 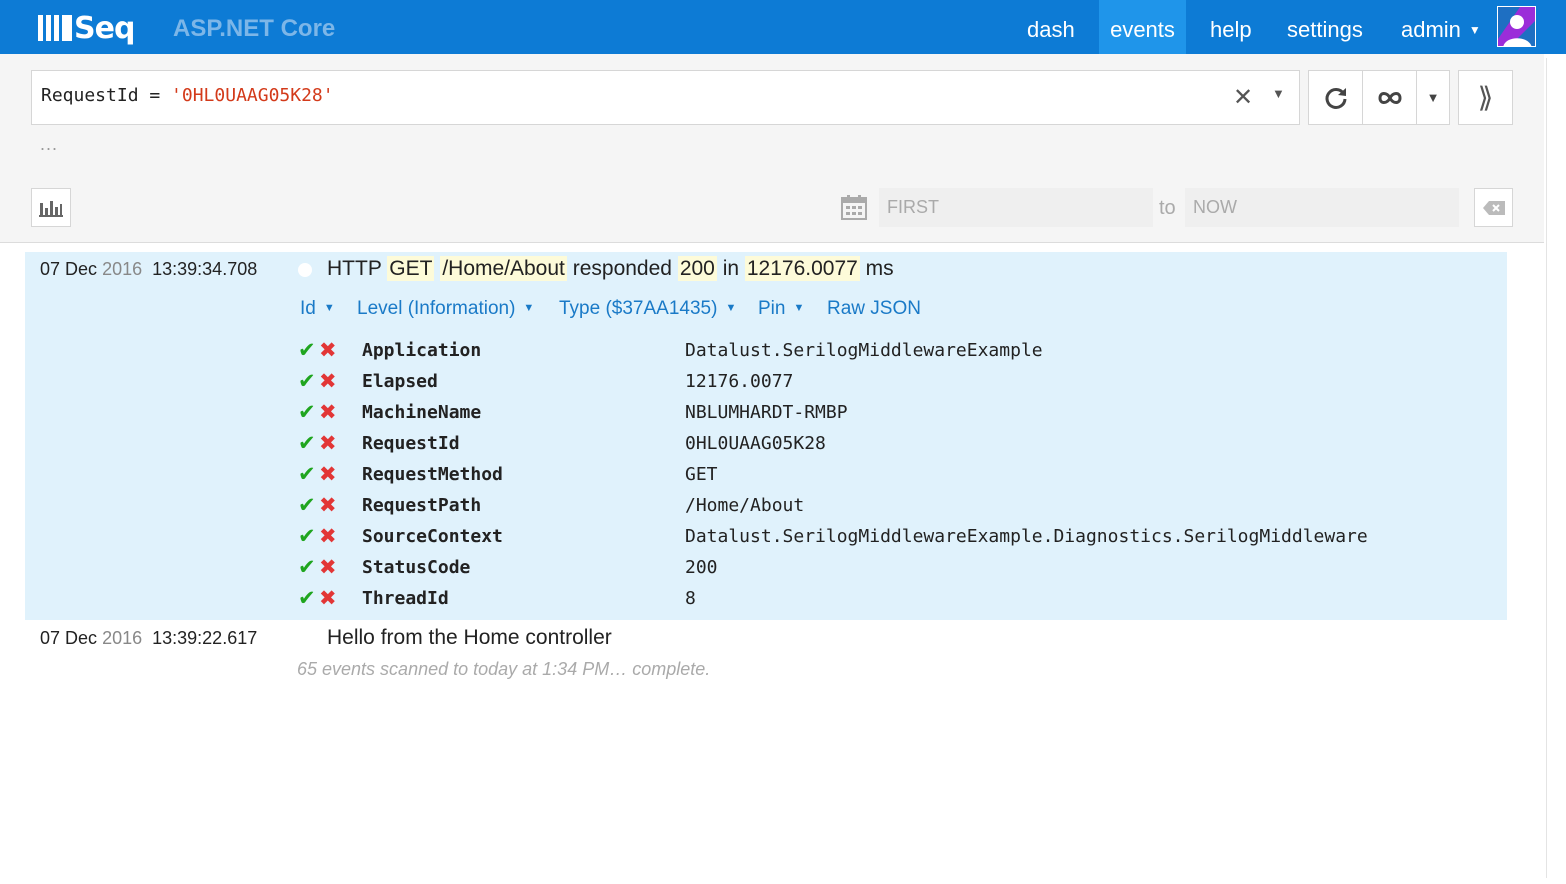 What do you see at coordinates (106, 95) in the screenshot?
I see `filter-expression-prefix: RequestId =` at bounding box center [106, 95].